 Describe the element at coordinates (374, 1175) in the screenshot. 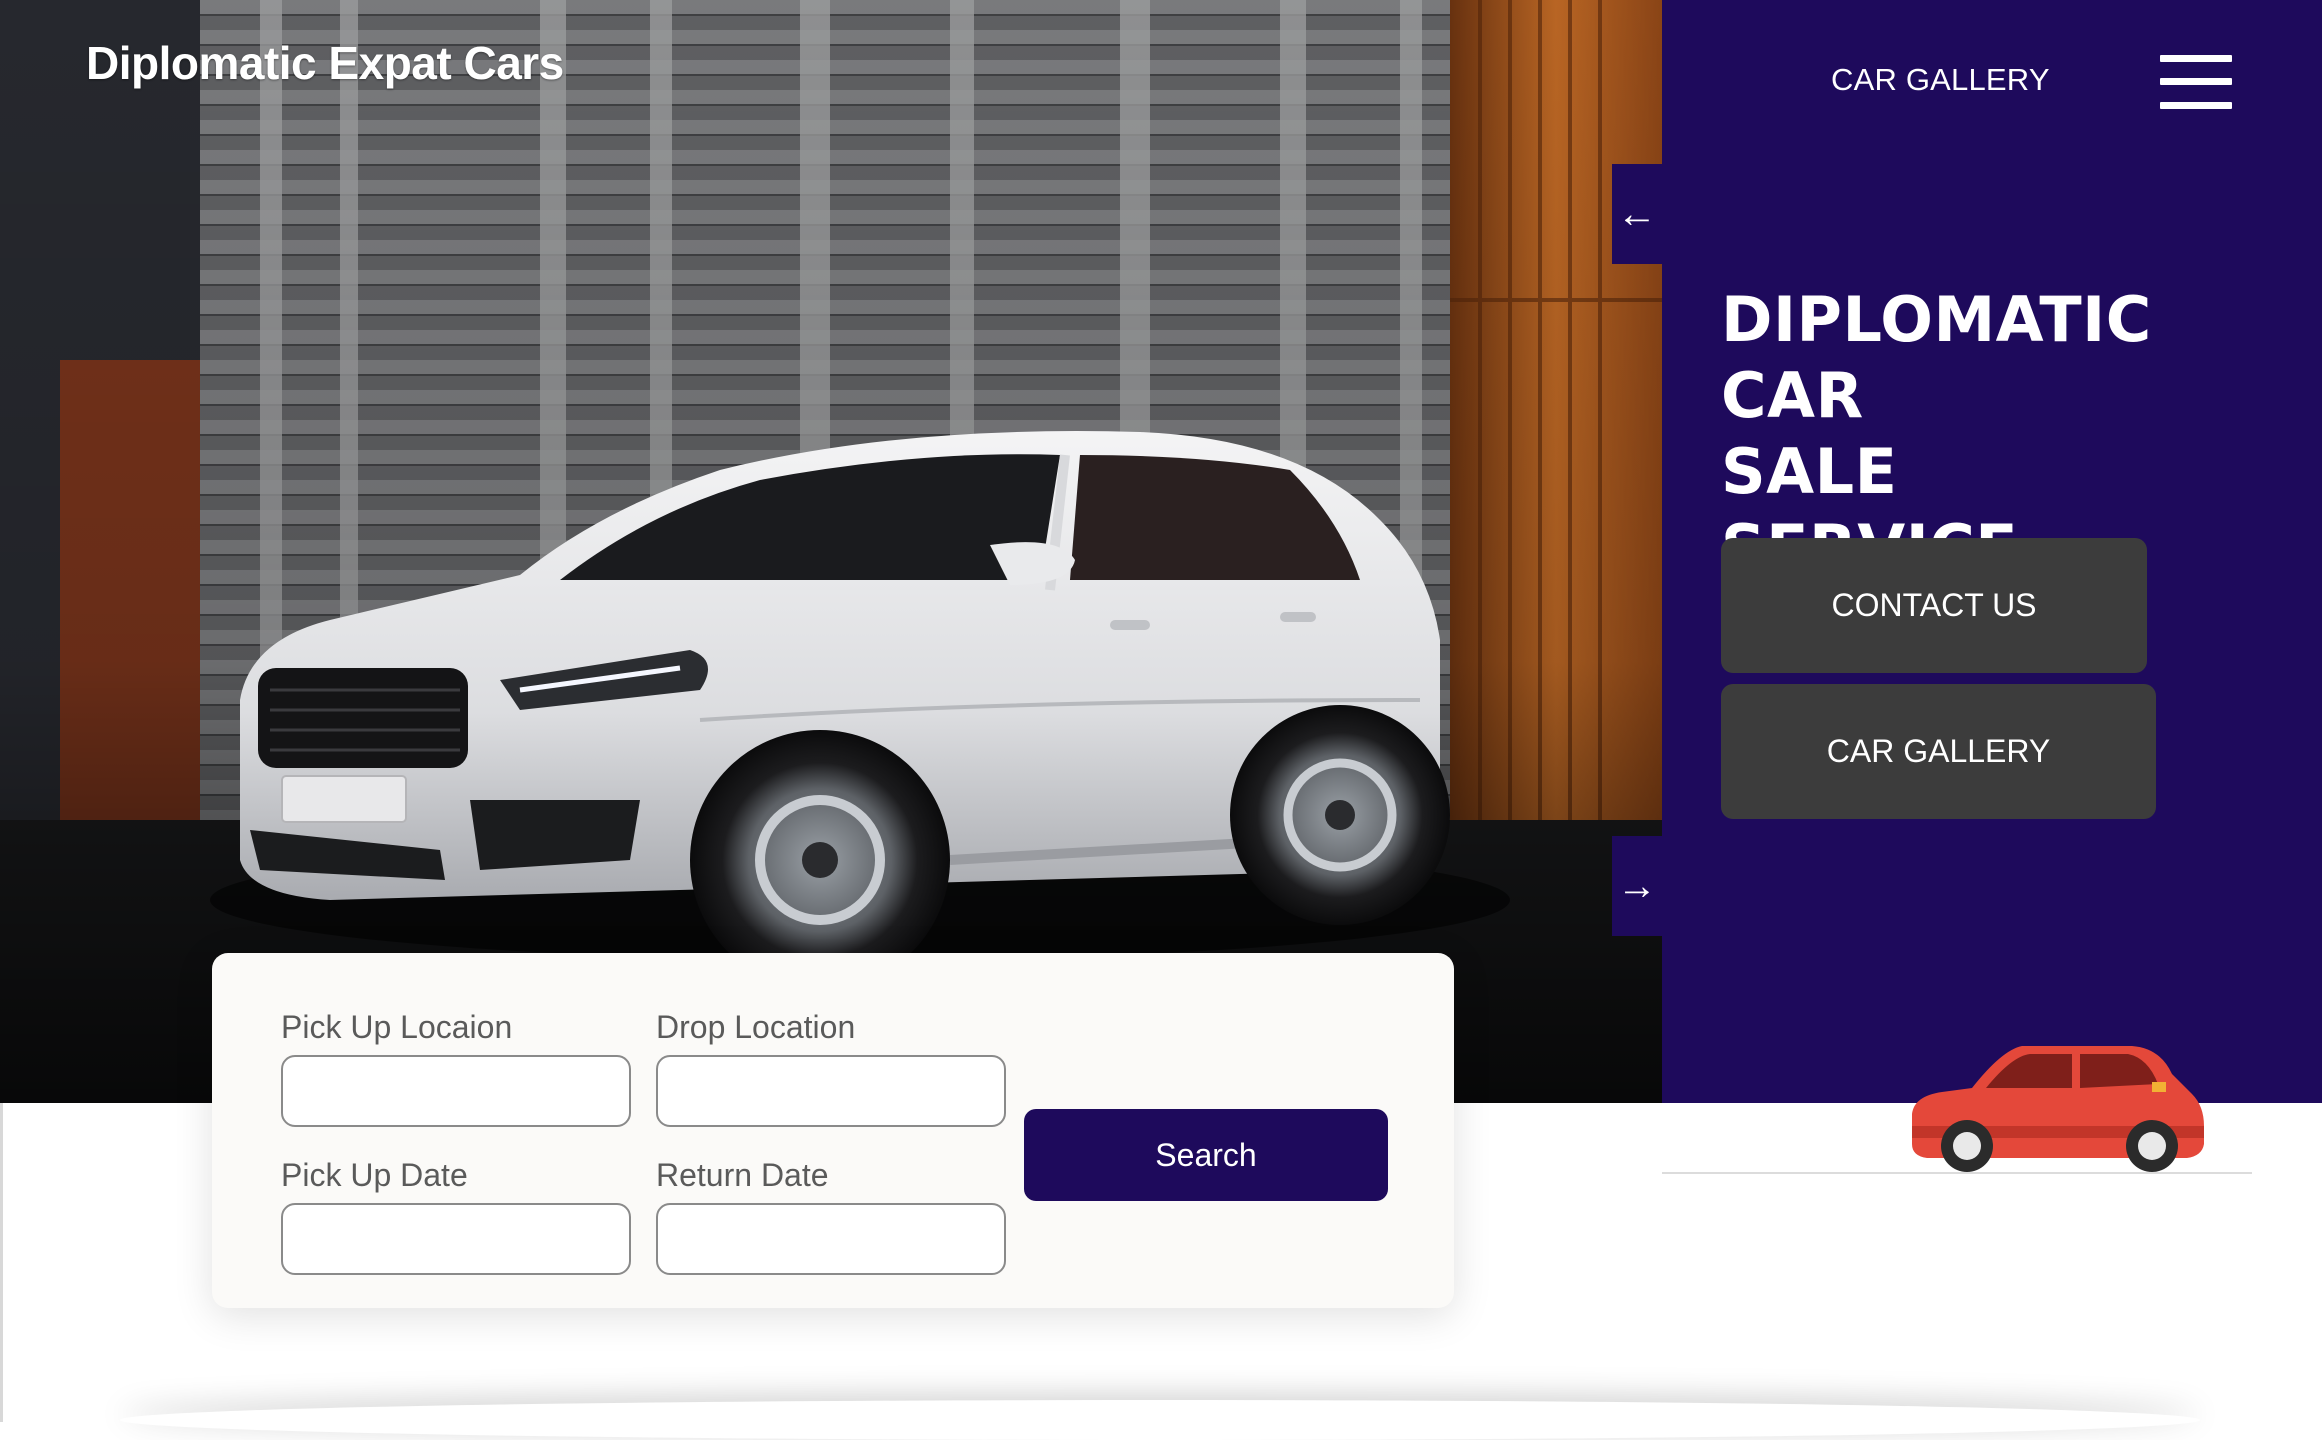

I see `pickup-date-label: Pick Up Date` at that location.